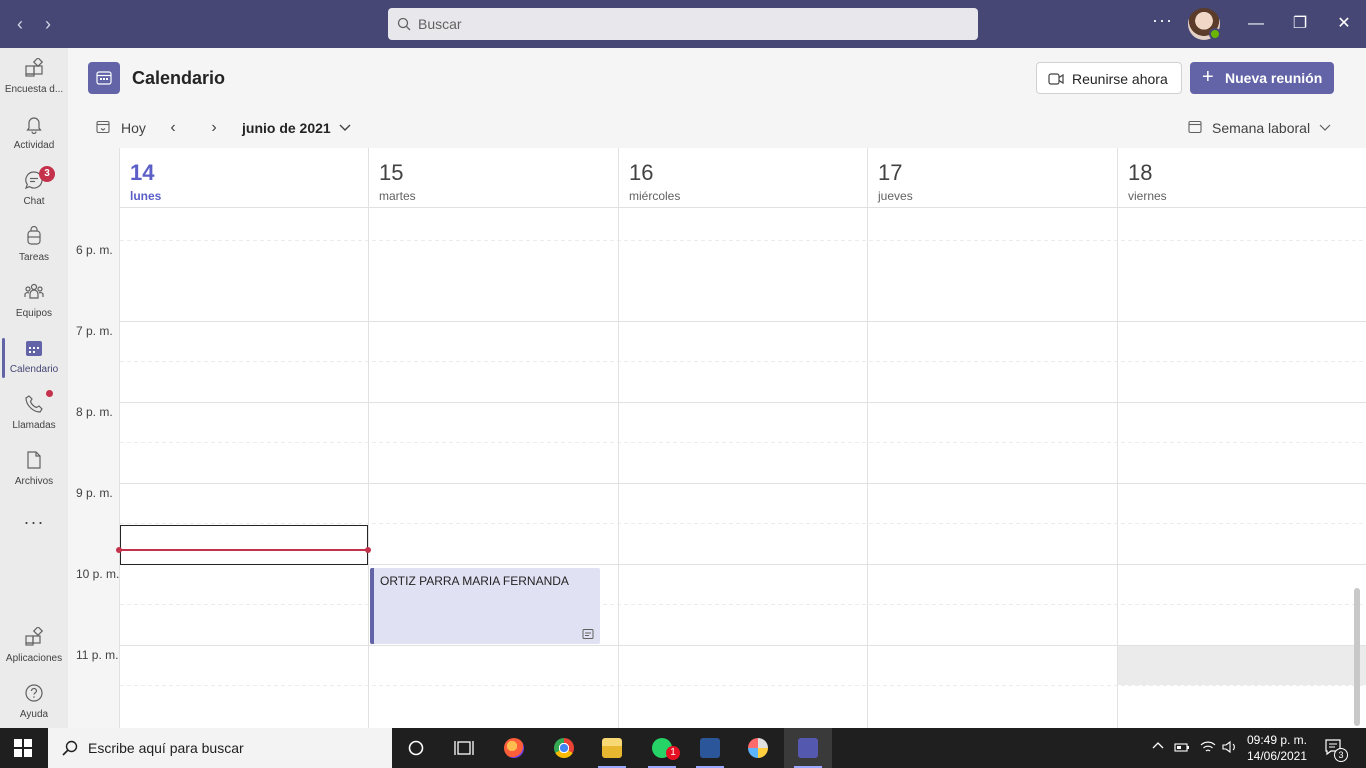 The width and height of the screenshot is (1366, 768). What do you see at coordinates (662, 748) in the screenshot?
I see `taskbar-app-whatsapp: 1` at bounding box center [662, 748].